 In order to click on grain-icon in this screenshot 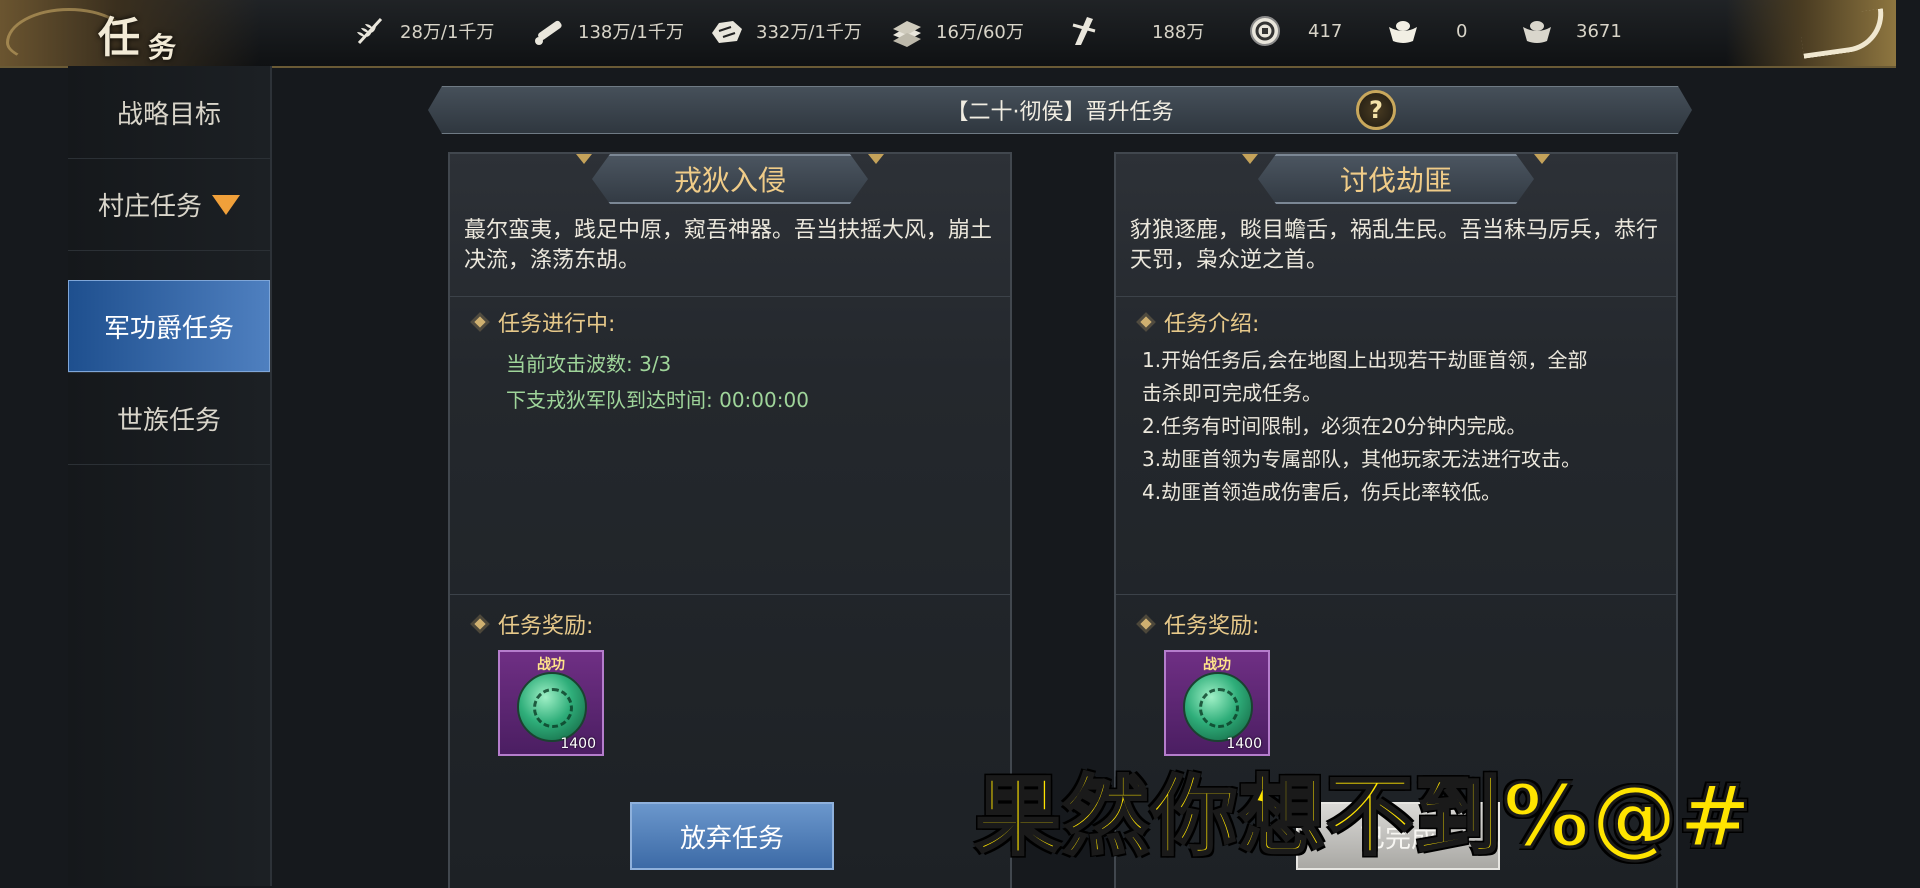, I will do `click(371, 31)`.